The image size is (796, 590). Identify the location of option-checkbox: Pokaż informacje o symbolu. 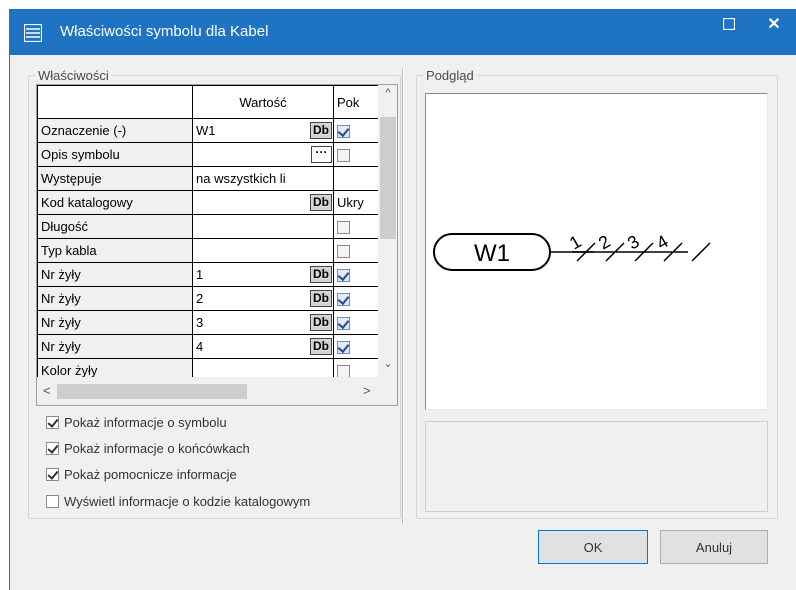
(136, 422).